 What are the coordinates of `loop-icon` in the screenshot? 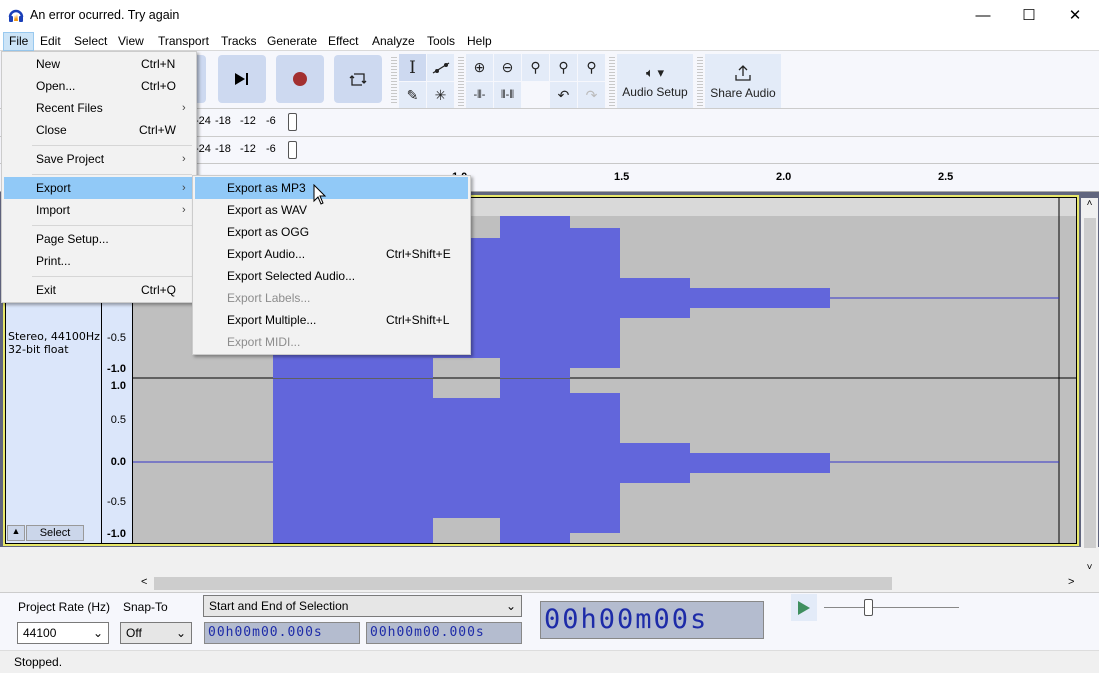 It's located at (358, 79).